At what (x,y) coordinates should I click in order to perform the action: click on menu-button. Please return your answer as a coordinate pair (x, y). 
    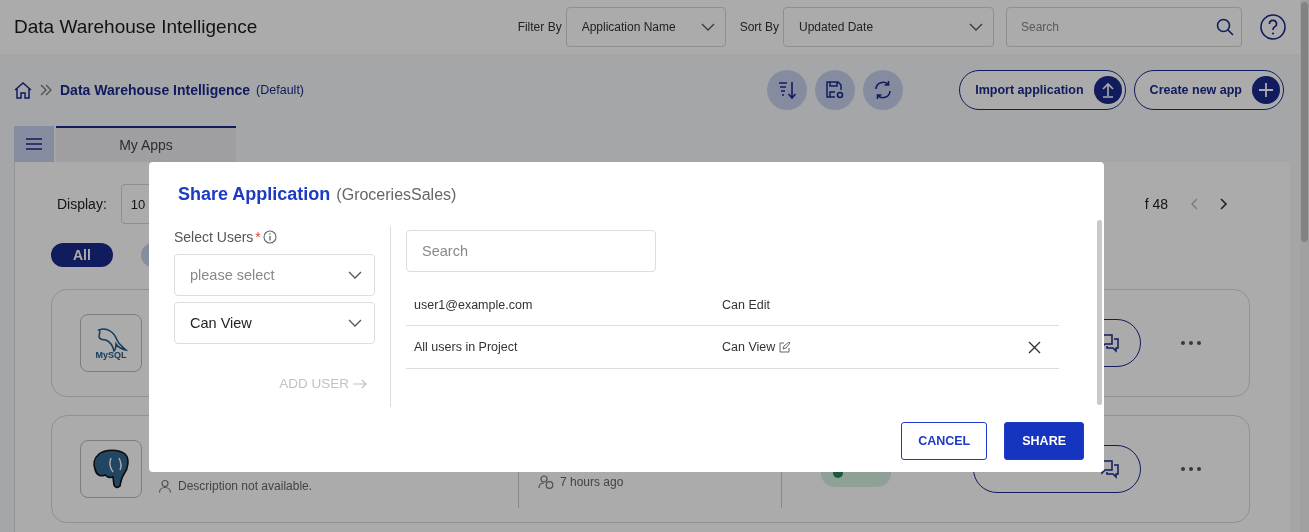
    Looking at the image, I should click on (34, 144).